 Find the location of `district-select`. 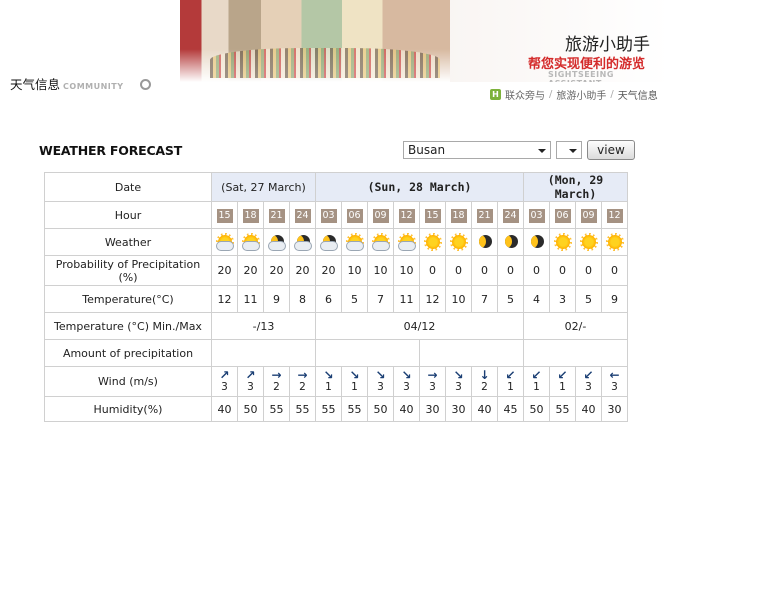

district-select is located at coordinates (569, 150).